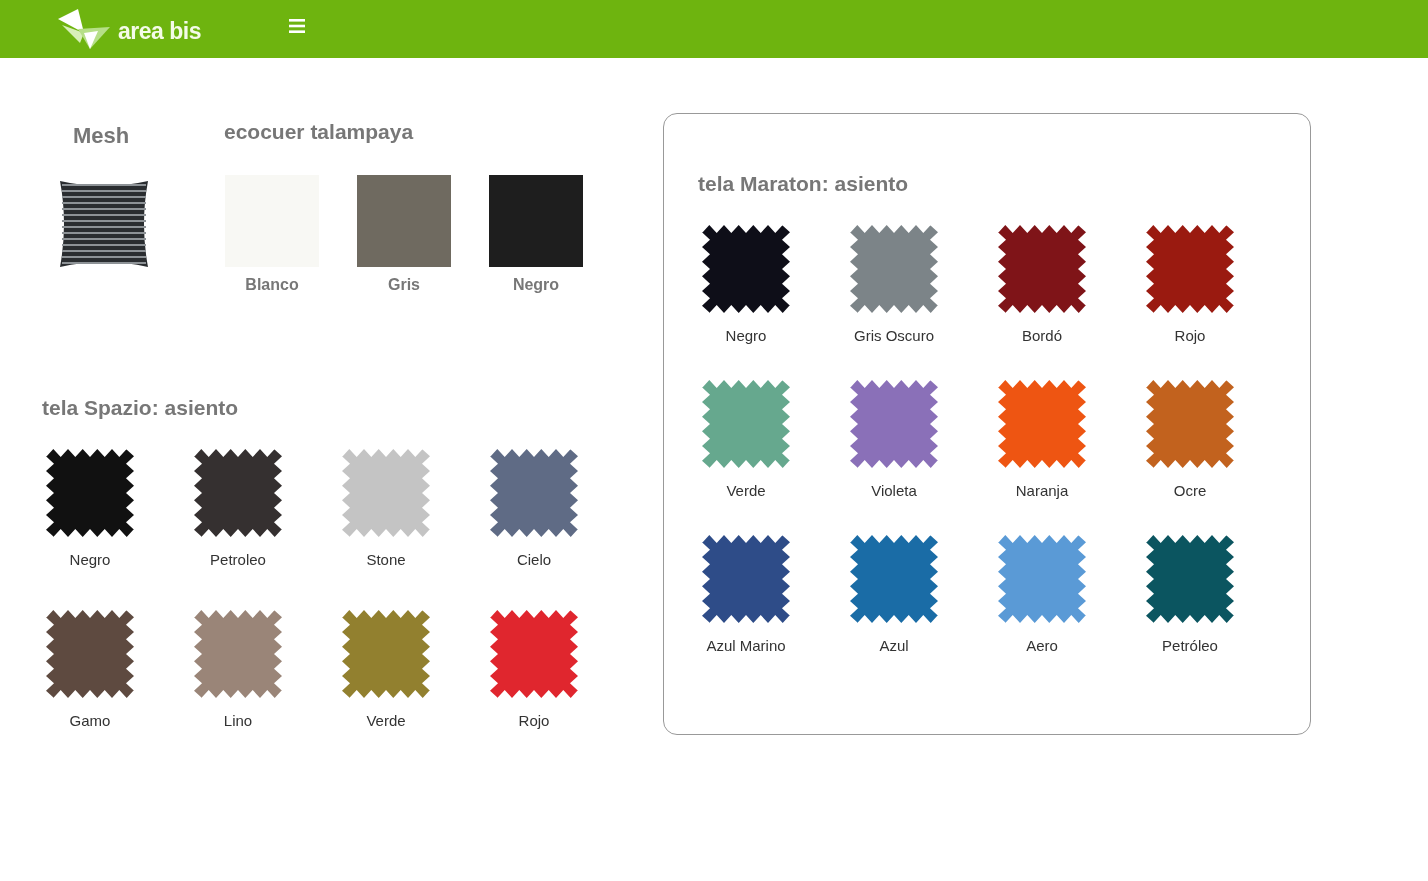  What do you see at coordinates (1042, 490) in the screenshot?
I see `swatch-label: Naranja` at bounding box center [1042, 490].